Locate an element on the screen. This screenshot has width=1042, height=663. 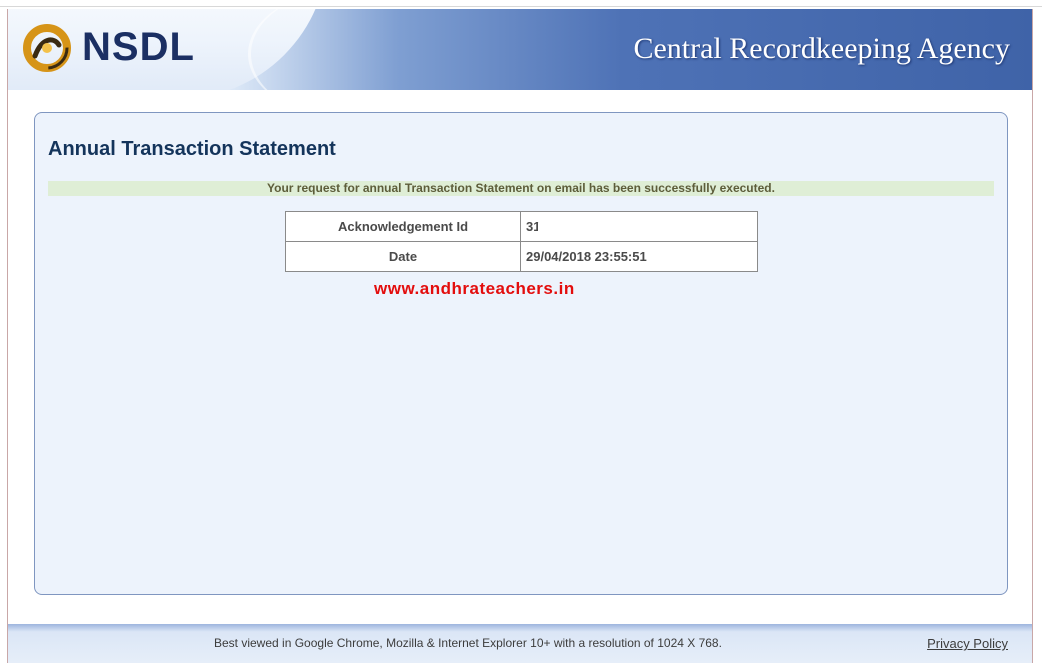
watermark-text: www.andhrateachers.in is located at coordinates (474, 288).